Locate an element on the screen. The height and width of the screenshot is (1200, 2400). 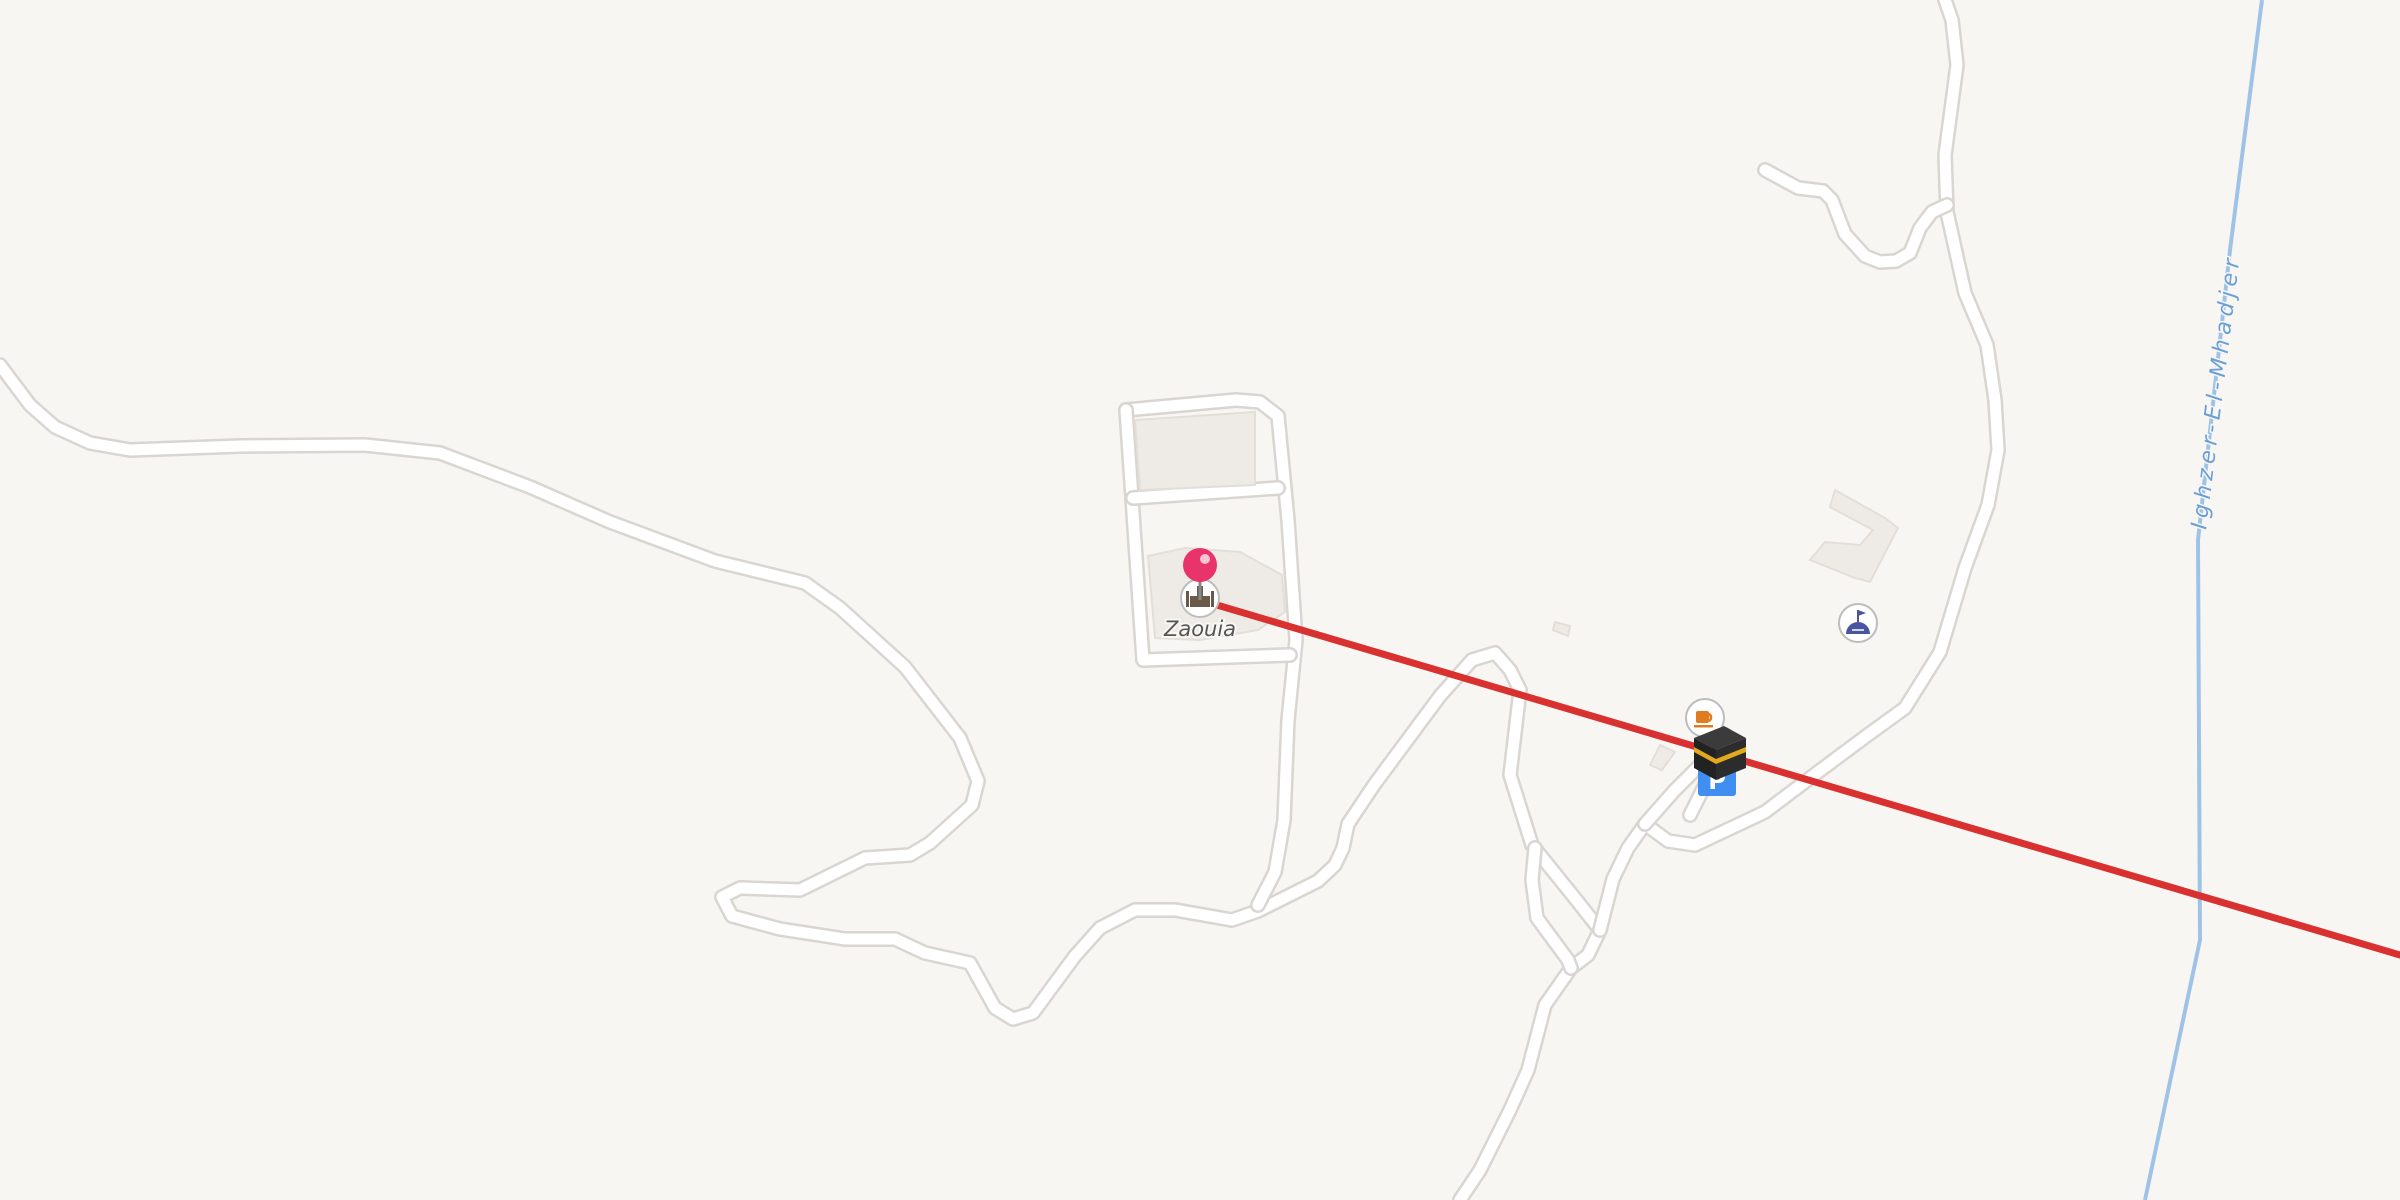
river is located at coordinates (2203, 600).